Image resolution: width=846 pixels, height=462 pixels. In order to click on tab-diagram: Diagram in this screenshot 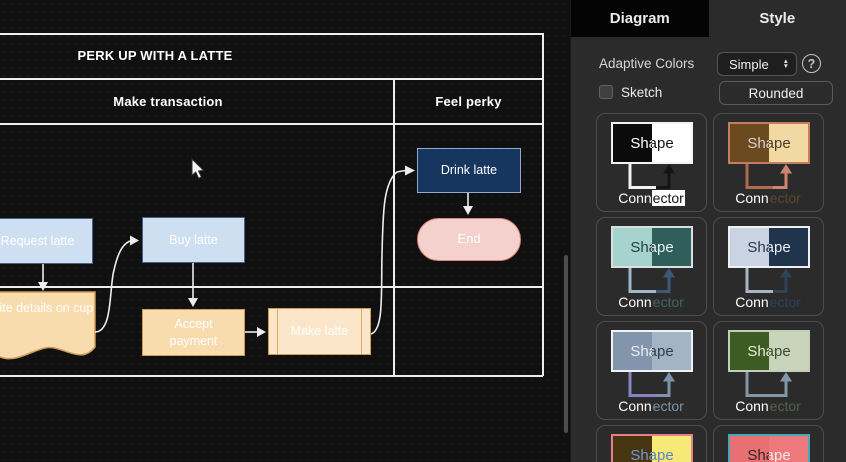, I will do `click(640, 18)`.